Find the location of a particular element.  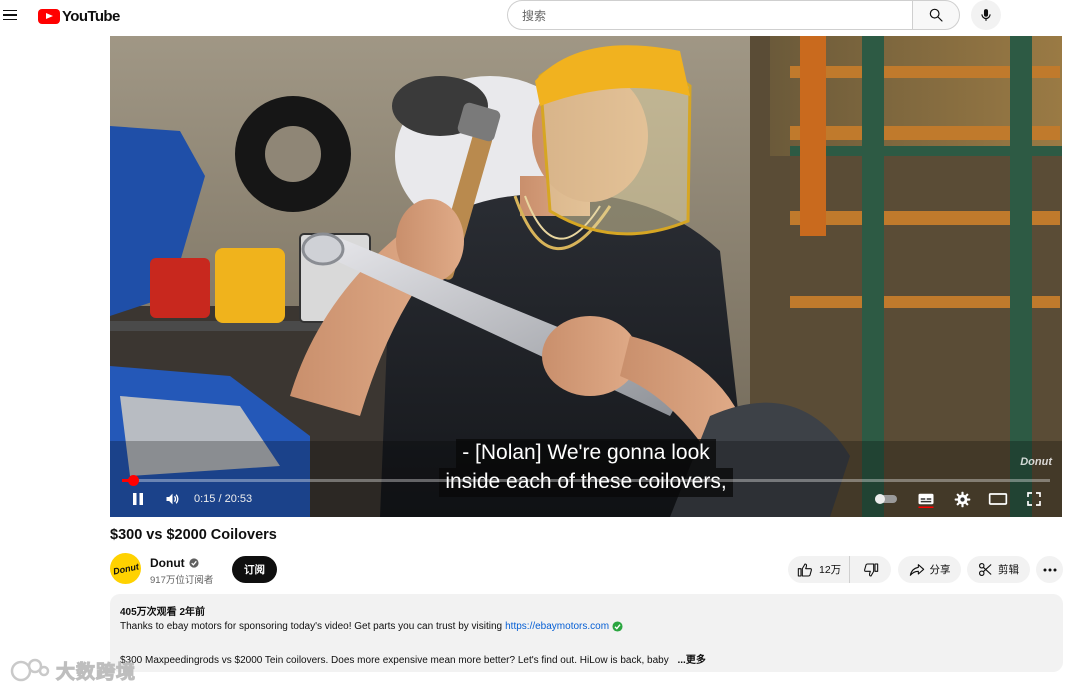

search-placeholder: 搜索 is located at coordinates (534, 15).